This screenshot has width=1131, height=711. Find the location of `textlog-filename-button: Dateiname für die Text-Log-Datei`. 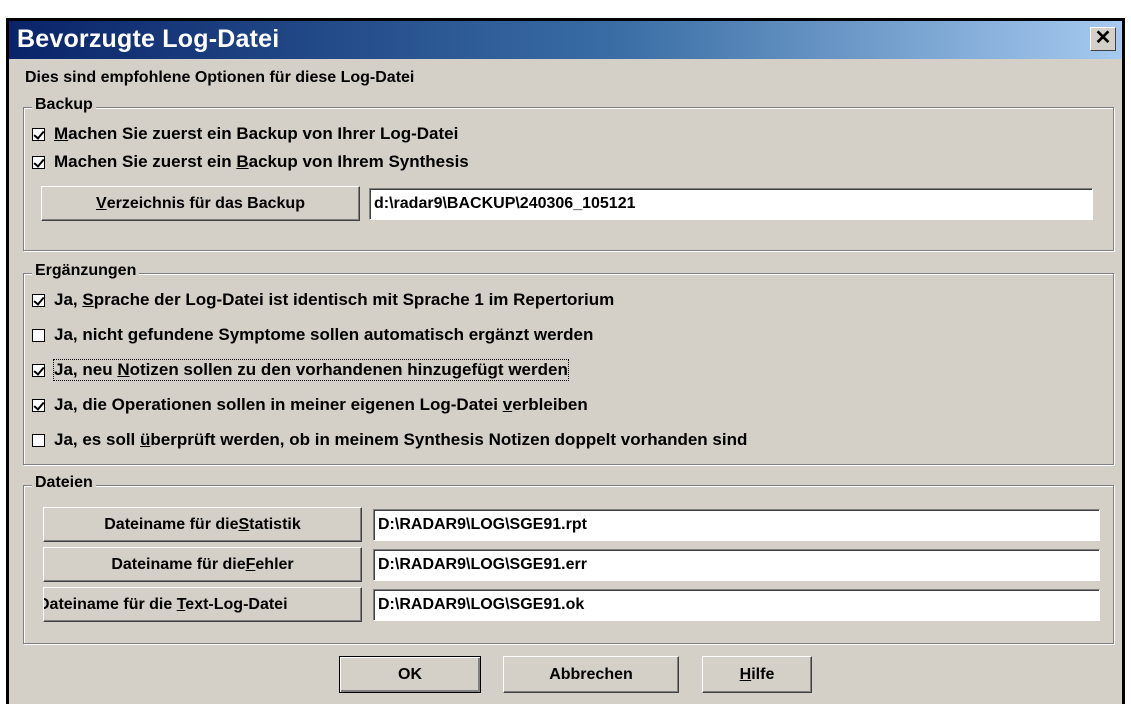

textlog-filename-button: Dateiname für die Text-Log-Datei is located at coordinates (202, 604).